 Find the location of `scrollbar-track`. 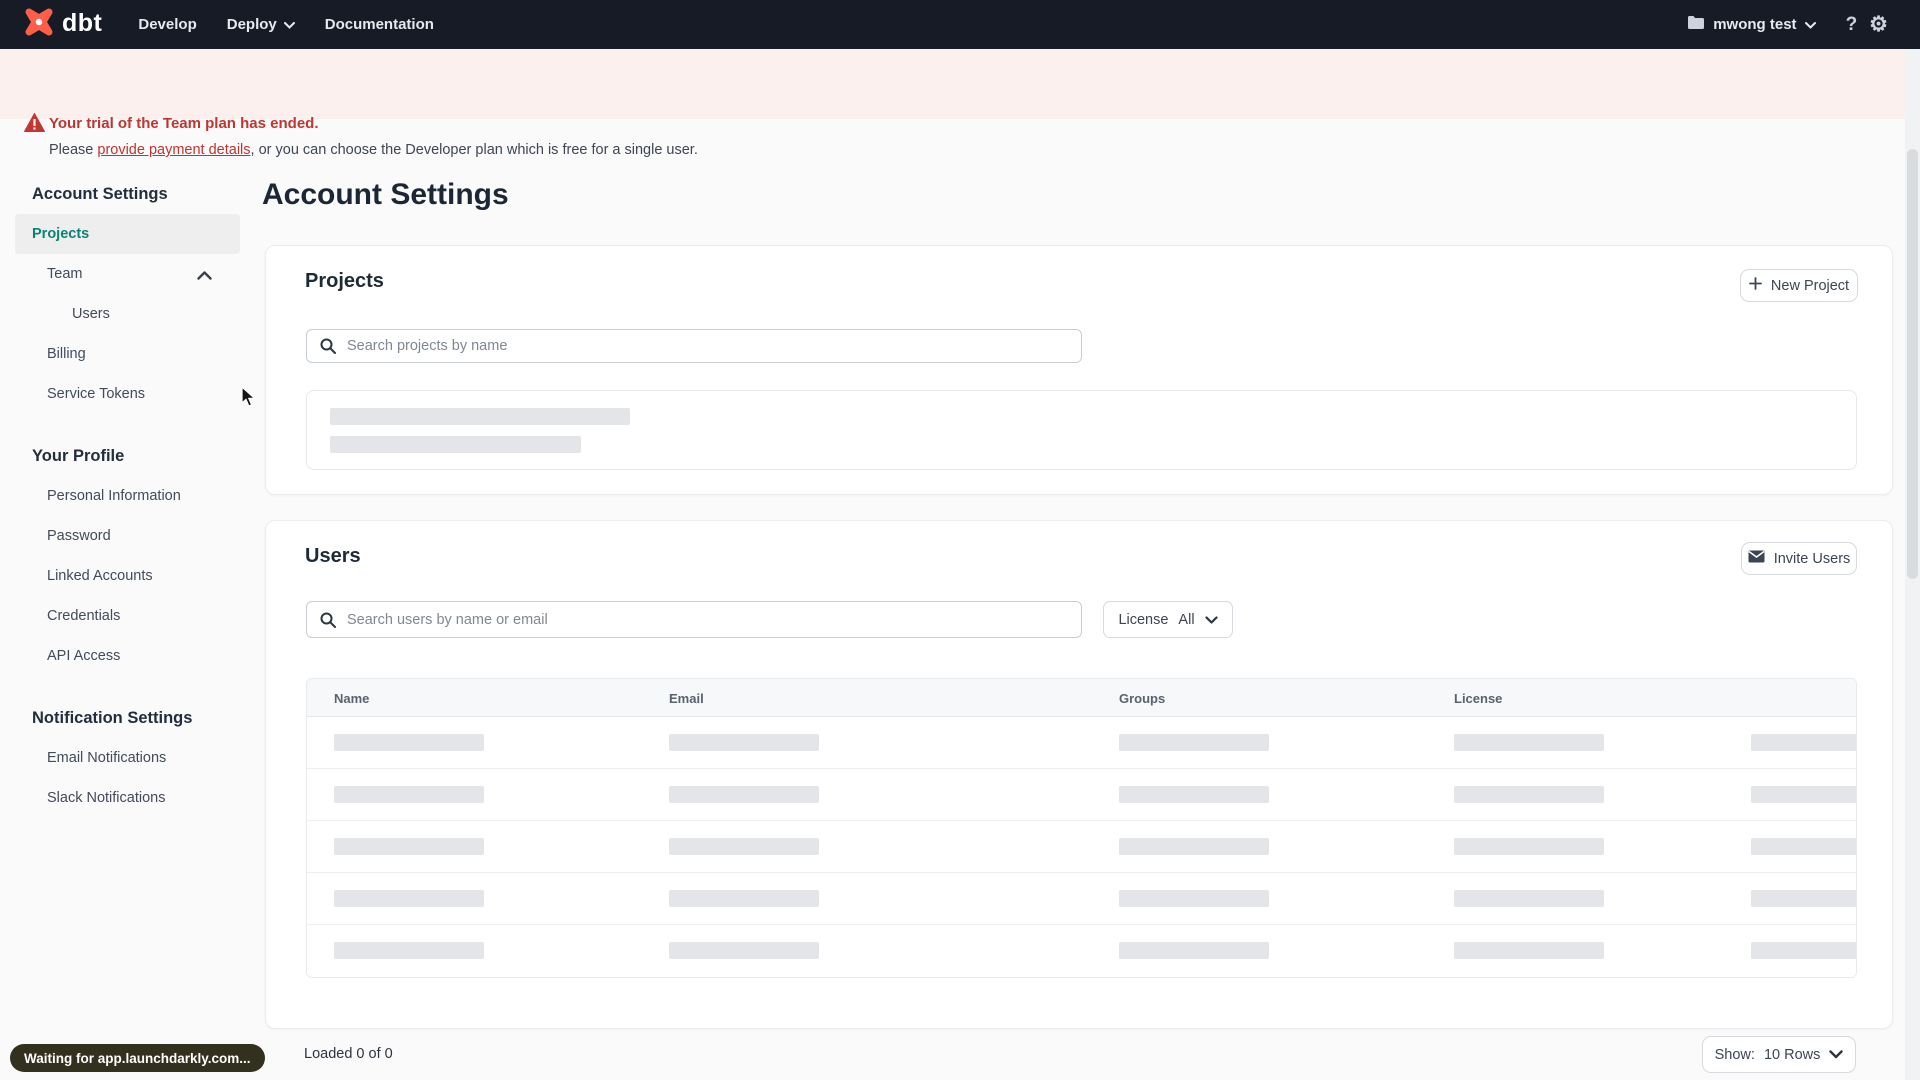

scrollbar-track is located at coordinates (1912, 564).